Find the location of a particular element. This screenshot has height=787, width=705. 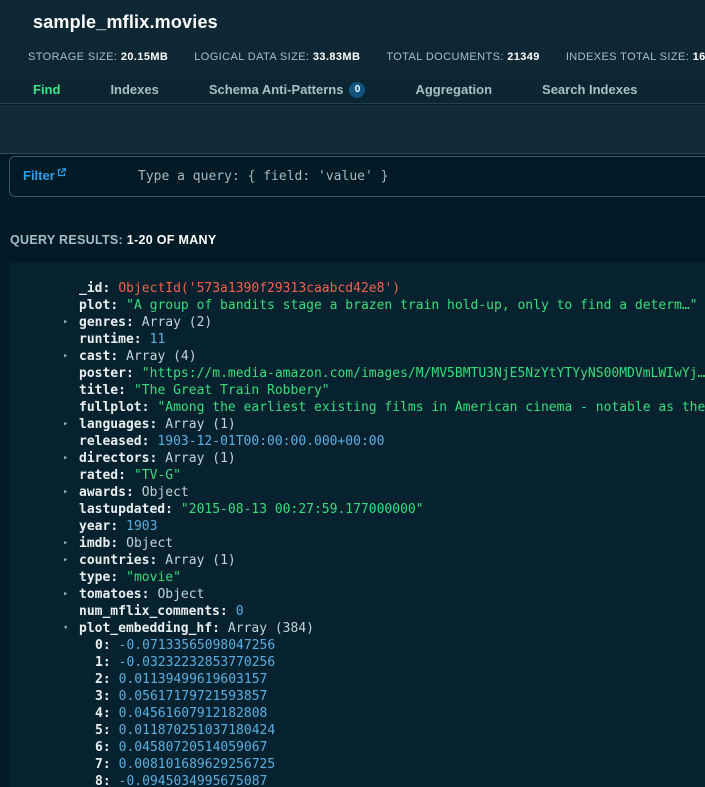

document-field-row: ▸ awards: Object is located at coordinates (357, 492).